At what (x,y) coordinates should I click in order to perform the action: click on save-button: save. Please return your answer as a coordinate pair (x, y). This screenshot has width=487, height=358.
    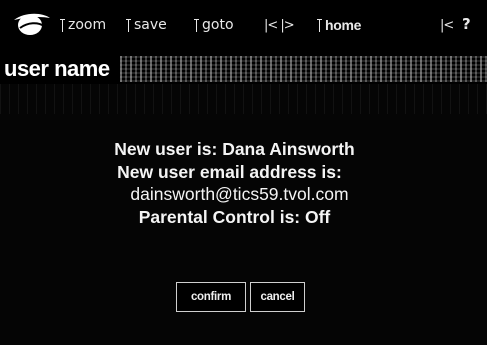
    Looking at the image, I should click on (146, 22).